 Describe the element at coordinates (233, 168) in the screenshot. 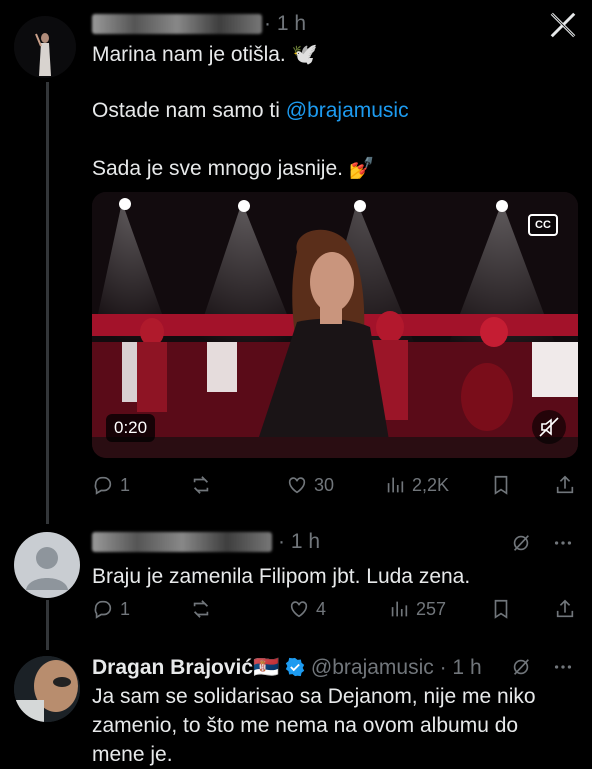

I see `tweet-text-line-3: Sada je sve mnogo jasnije. 💅` at that location.